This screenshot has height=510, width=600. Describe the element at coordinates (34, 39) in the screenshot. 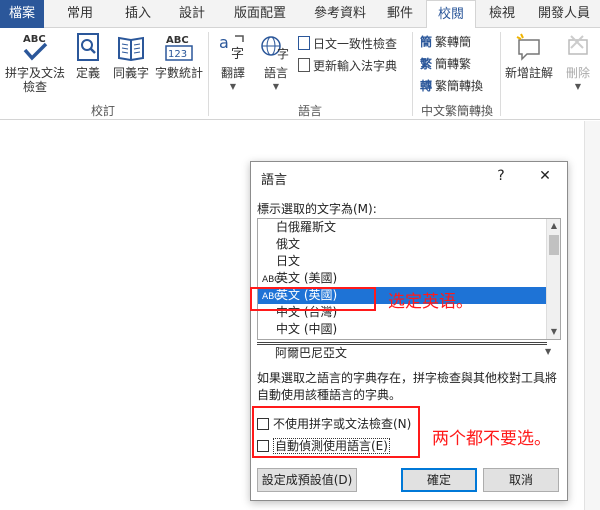

I see `spell-abc-text: ABC` at that location.